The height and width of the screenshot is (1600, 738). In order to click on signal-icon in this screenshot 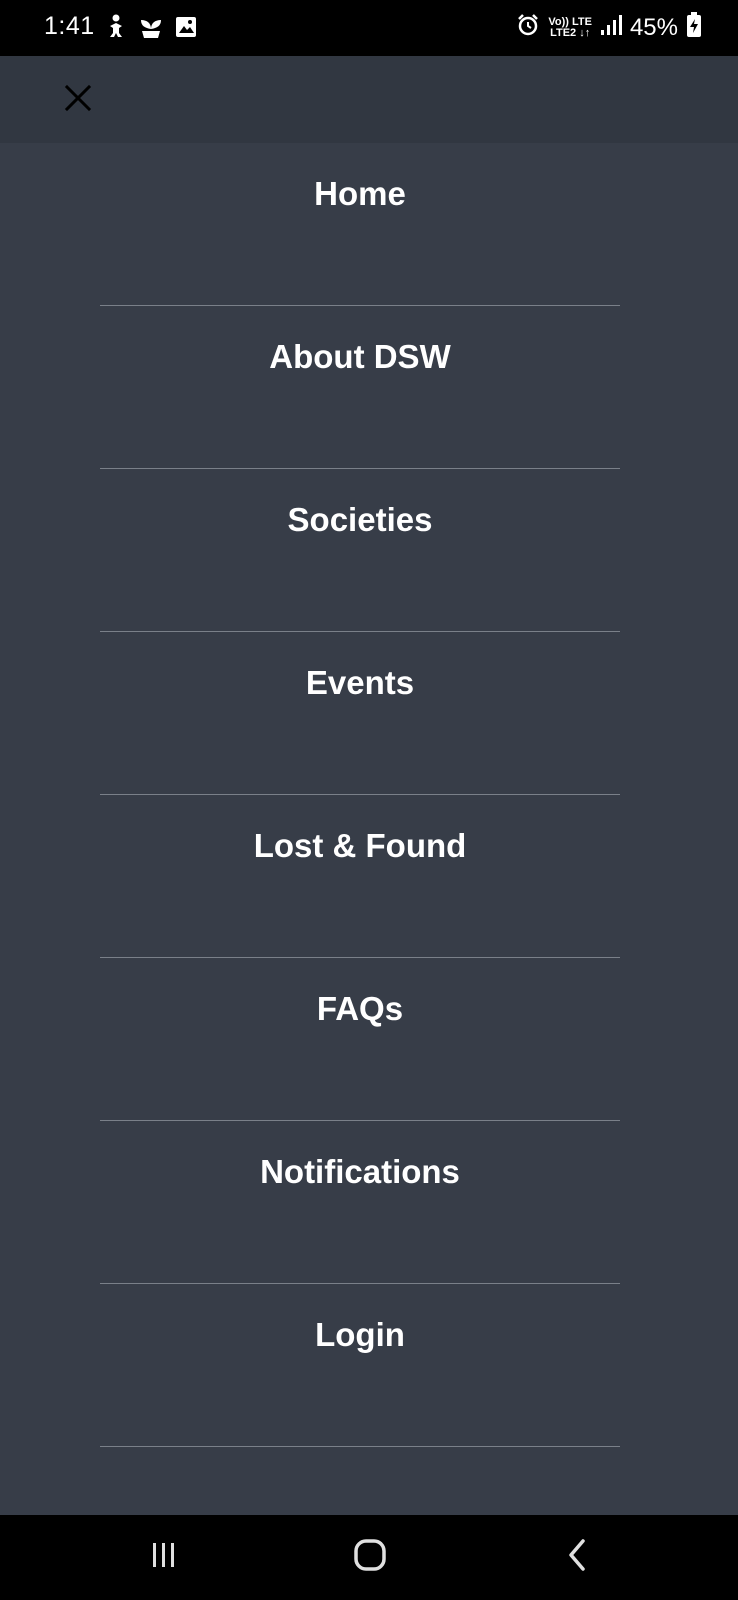, I will do `click(611, 27)`.